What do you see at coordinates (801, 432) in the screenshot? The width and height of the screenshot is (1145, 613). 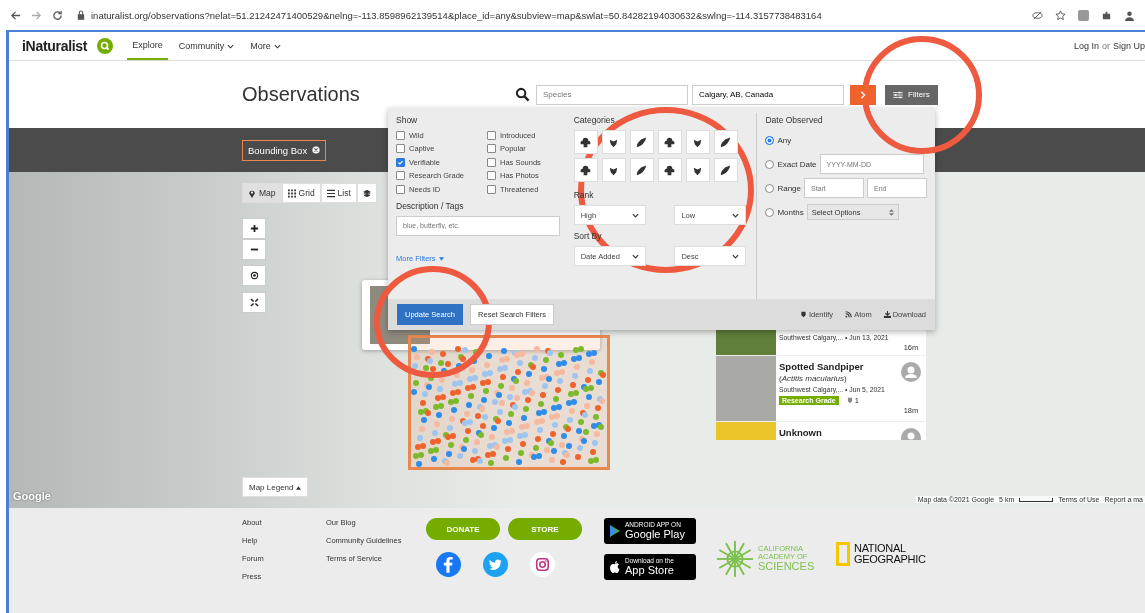 I see `species-name: Unknown` at bounding box center [801, 432].